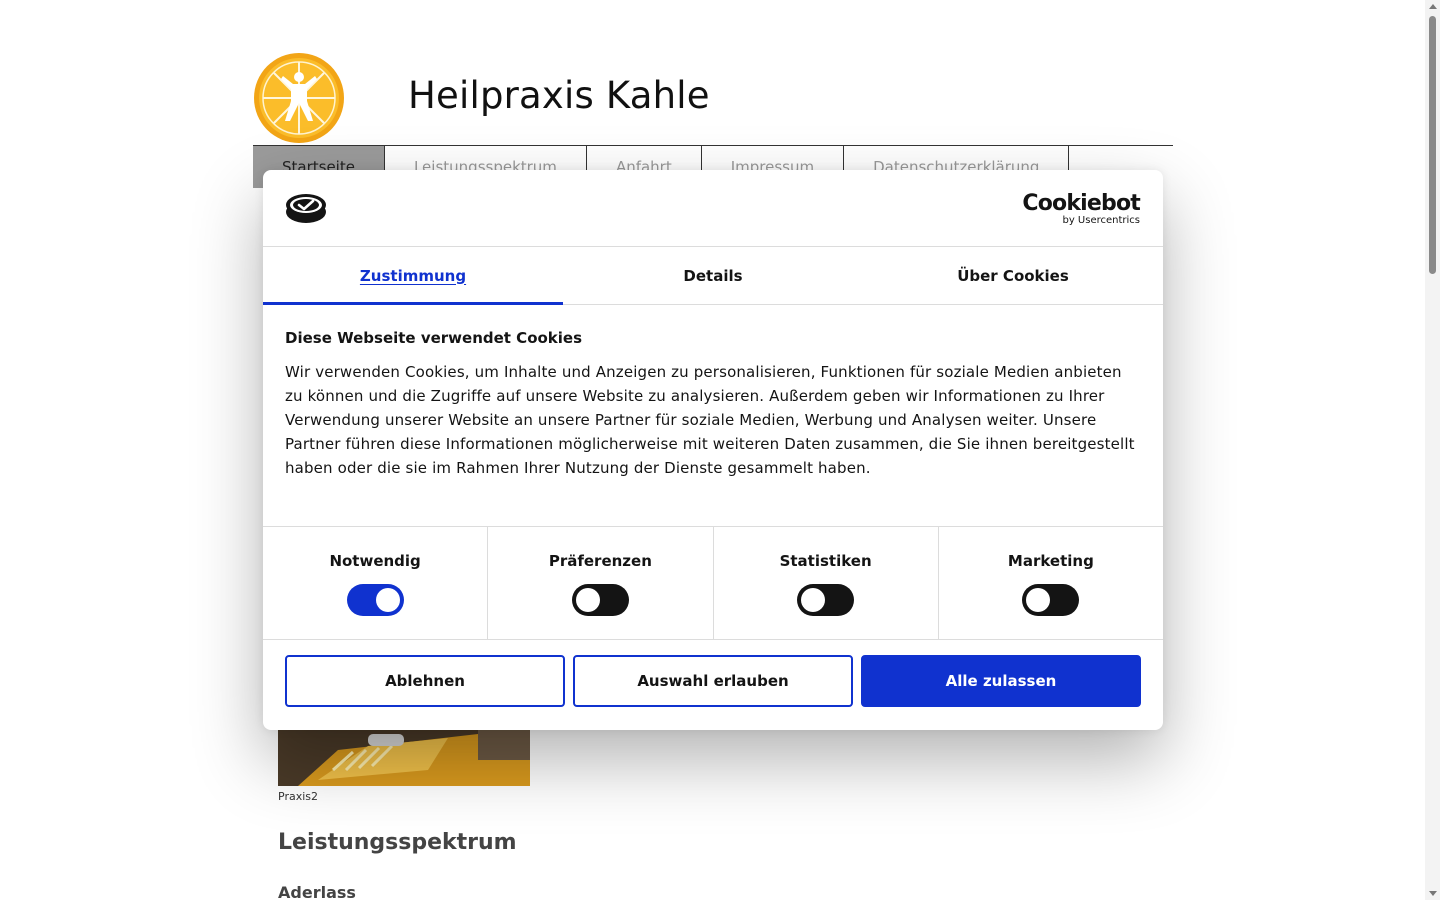 This screenshot has width=1440, height=900. What do you see at coordinates (306, 208) in the screenshot?
I see `cookiebot-logo-icon` at bounding box center [306, 208].